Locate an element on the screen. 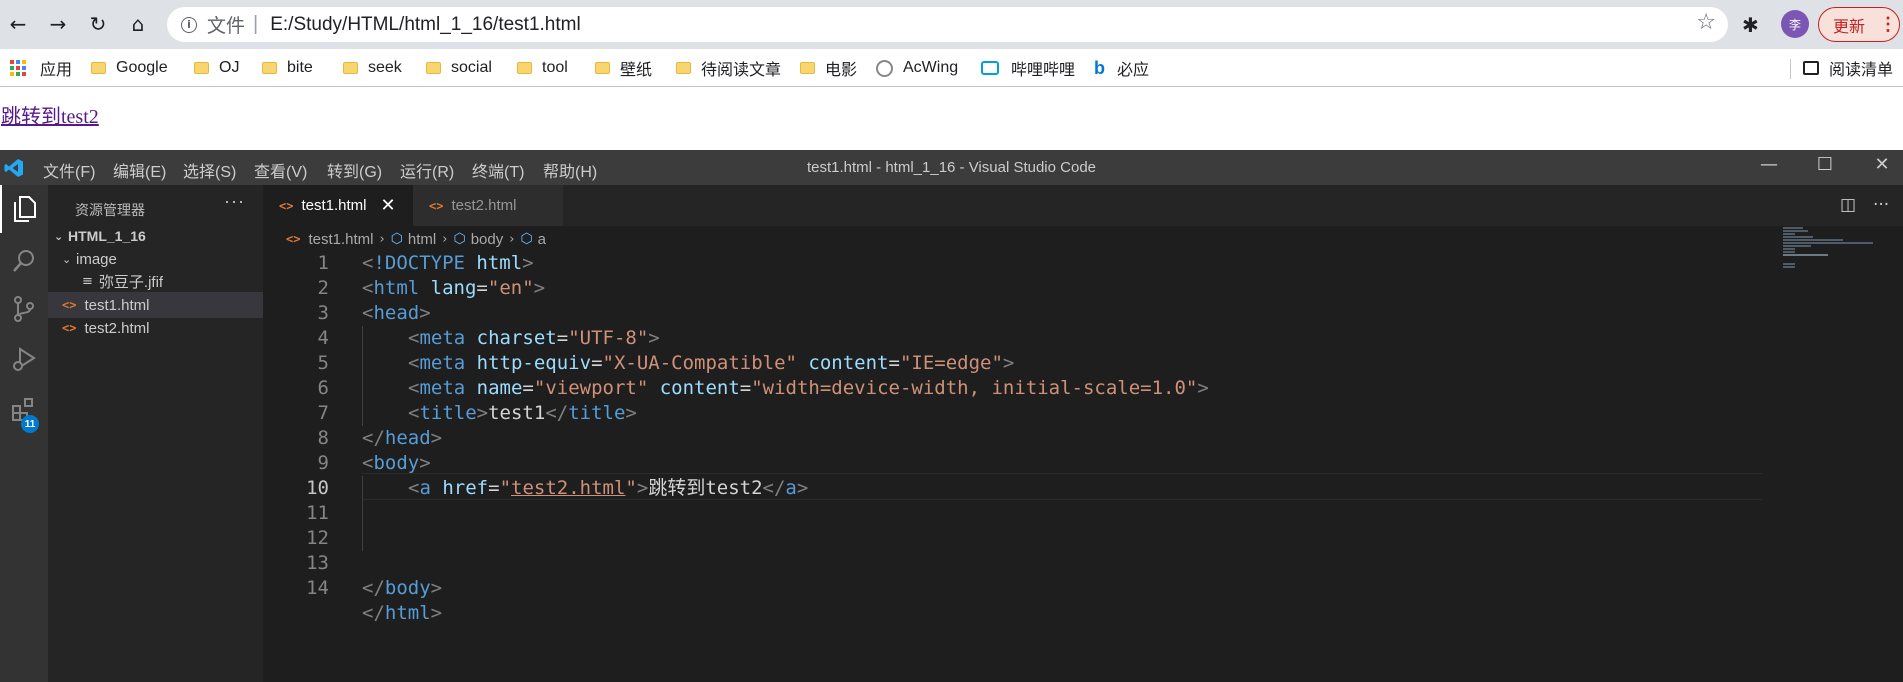 This screenshot has width=1903, height=682. breadcrumb-file: test1.html is located at coordinates (340, 239).